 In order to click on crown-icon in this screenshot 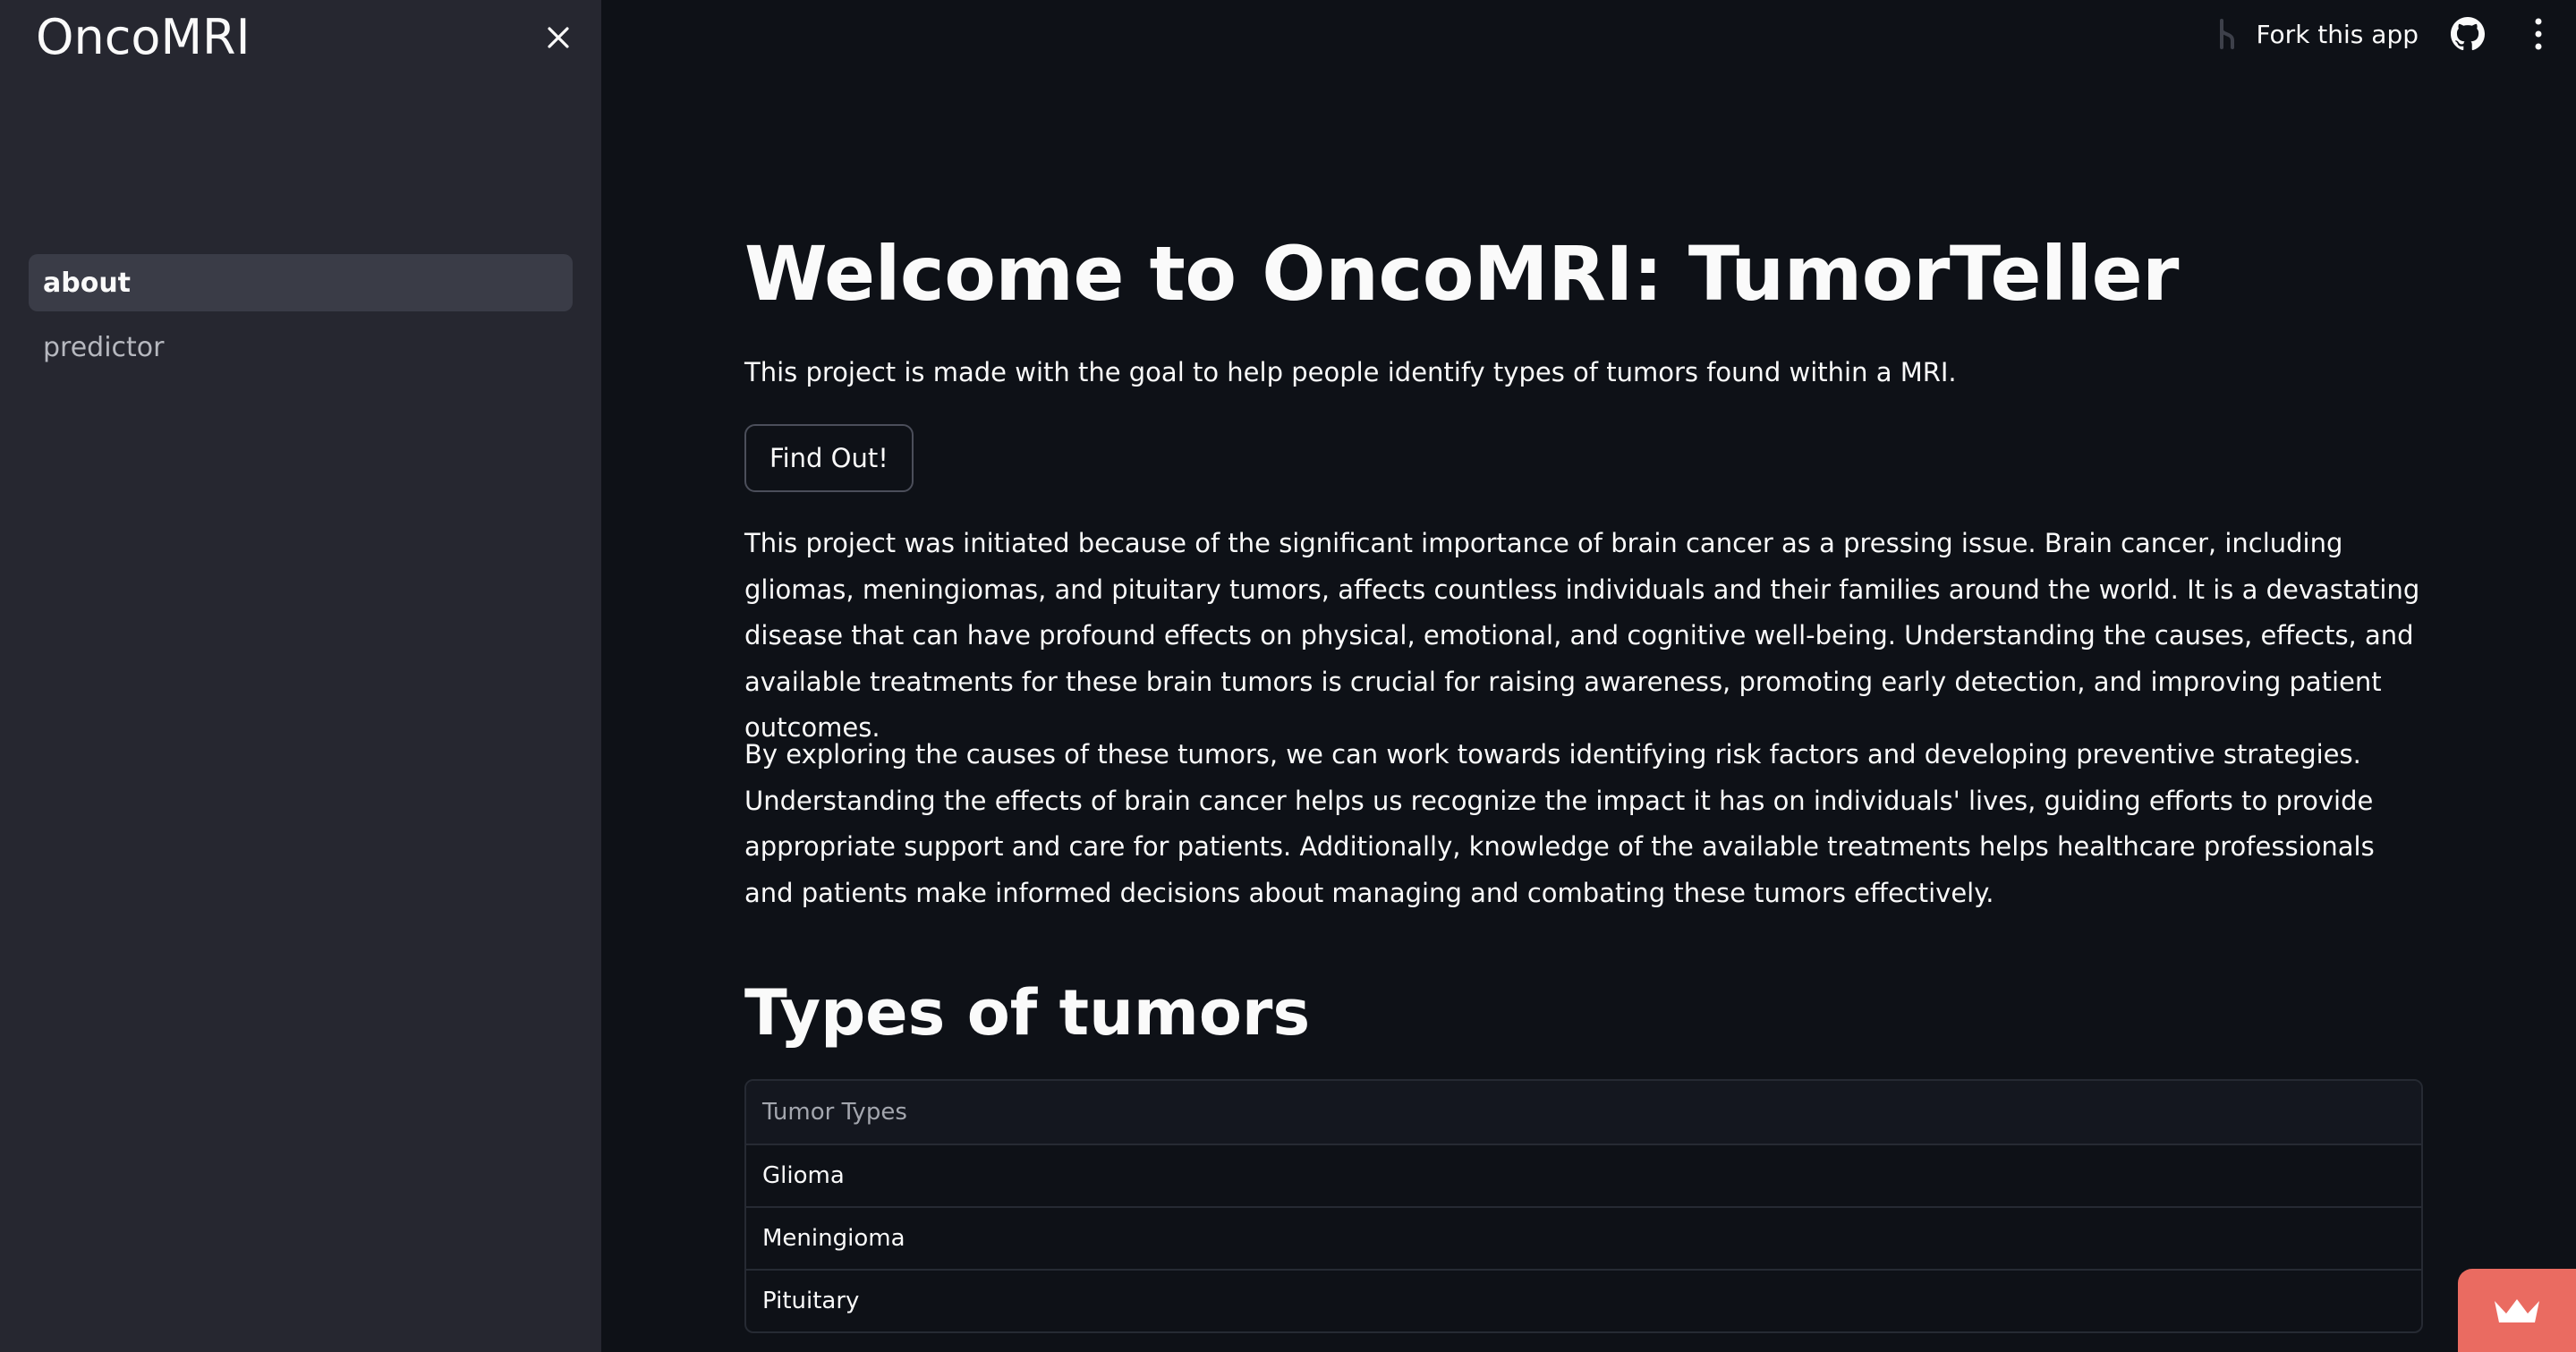, I will do `click(2517, 1310)`.